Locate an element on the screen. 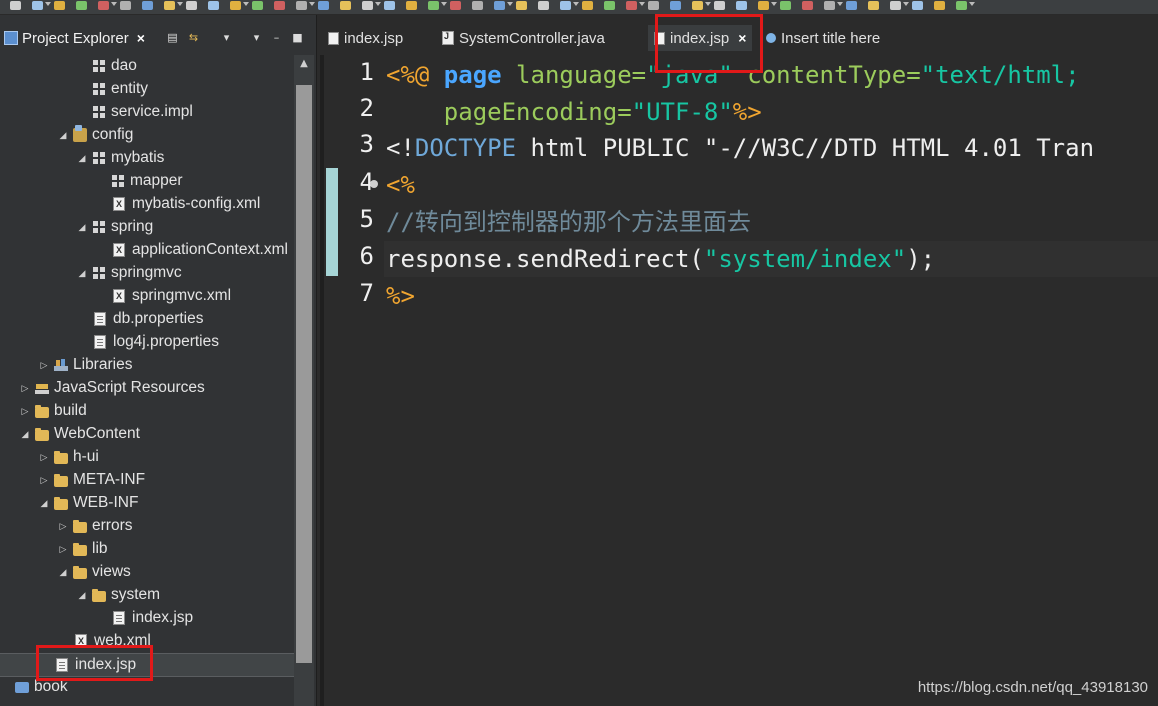 The height and width of the screenshot is (706, 1158). tree-item: ◢ WEB-INF is located at coordinates (147, 503).